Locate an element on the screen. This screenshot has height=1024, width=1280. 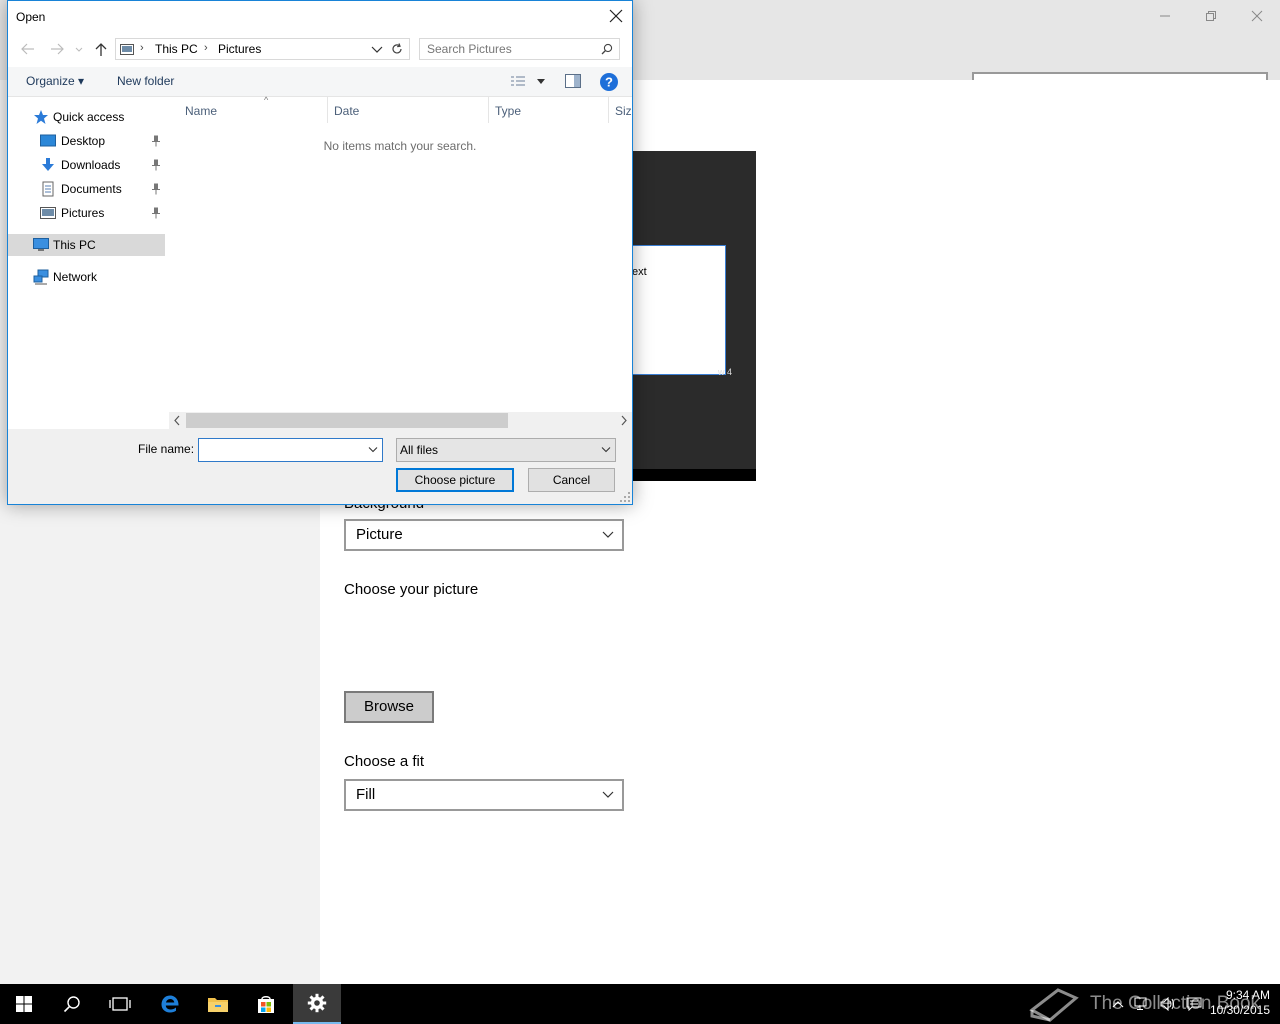
choose-fit-label: Choose a fit is located at coordinates (384, 761).